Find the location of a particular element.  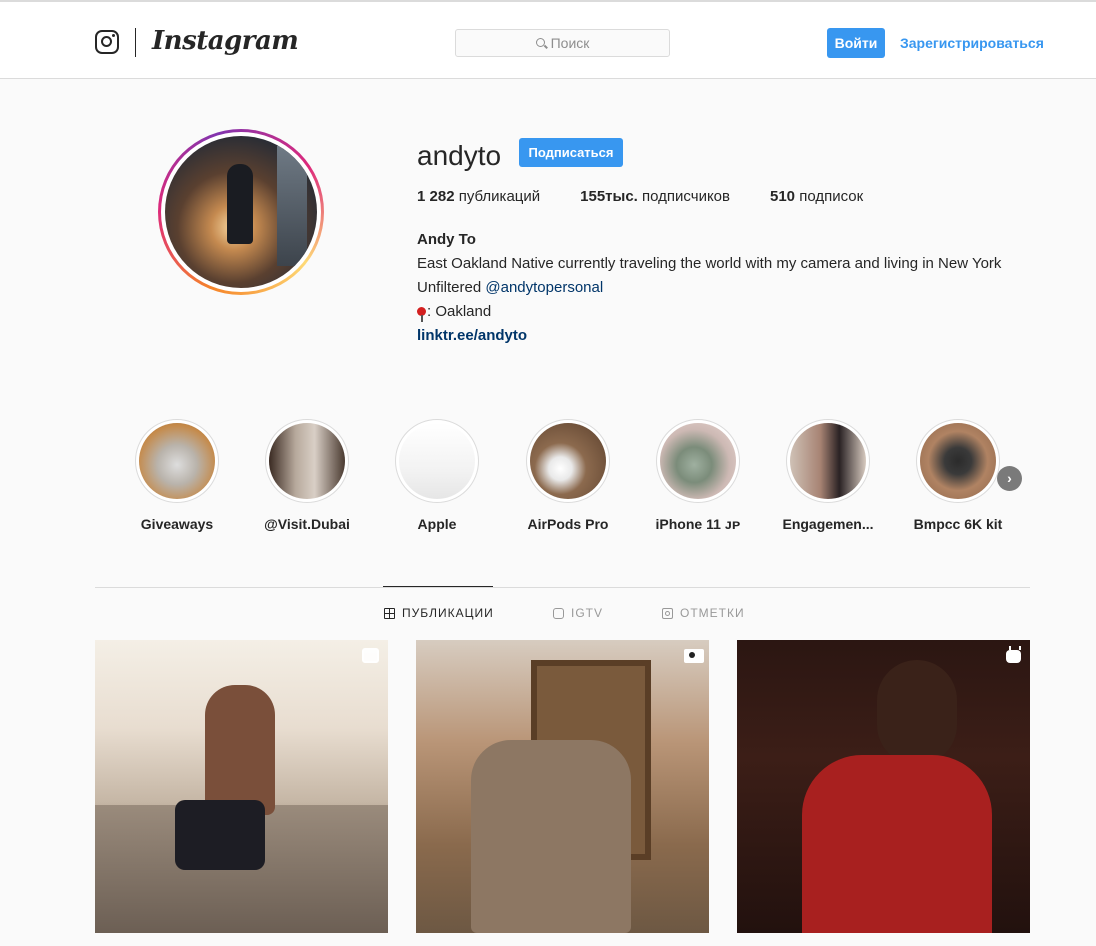

tab-label: ПУБЛИКАЦИИ is located at coordinates (448, 613).